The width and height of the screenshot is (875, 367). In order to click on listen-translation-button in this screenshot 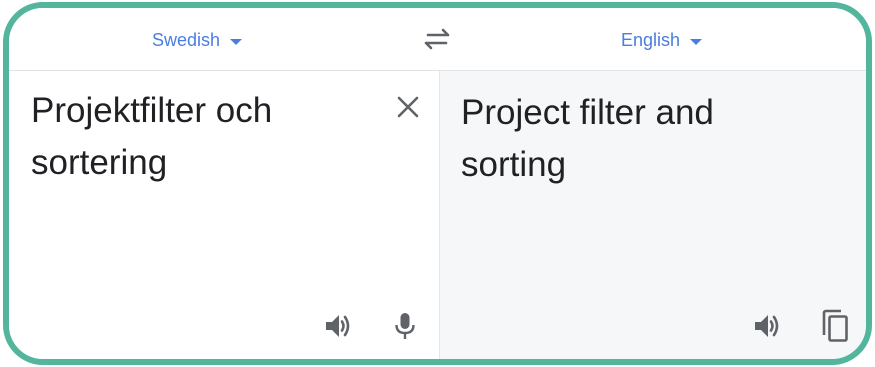, I will do `click(767, 326)`.